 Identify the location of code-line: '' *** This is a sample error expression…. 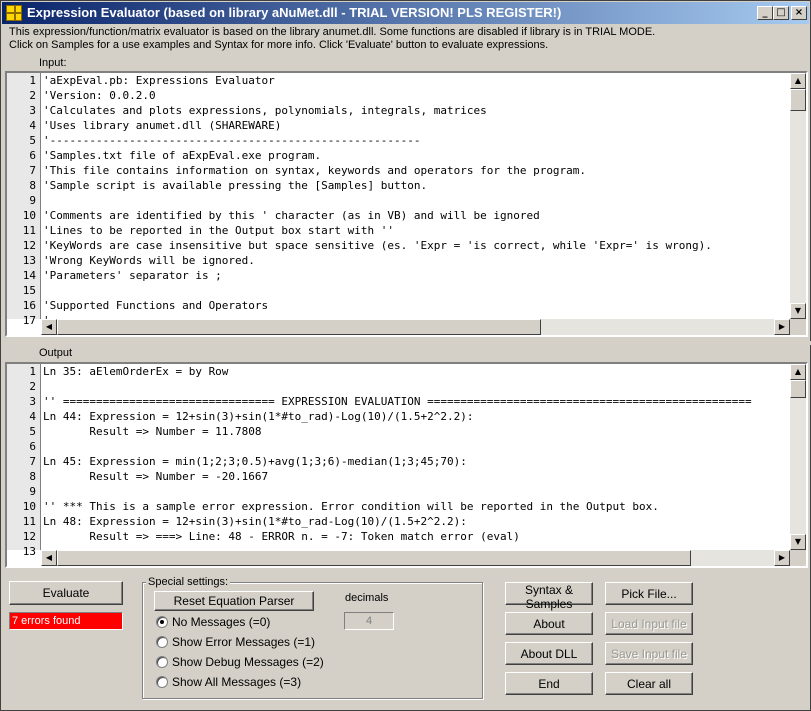
(416, 506).